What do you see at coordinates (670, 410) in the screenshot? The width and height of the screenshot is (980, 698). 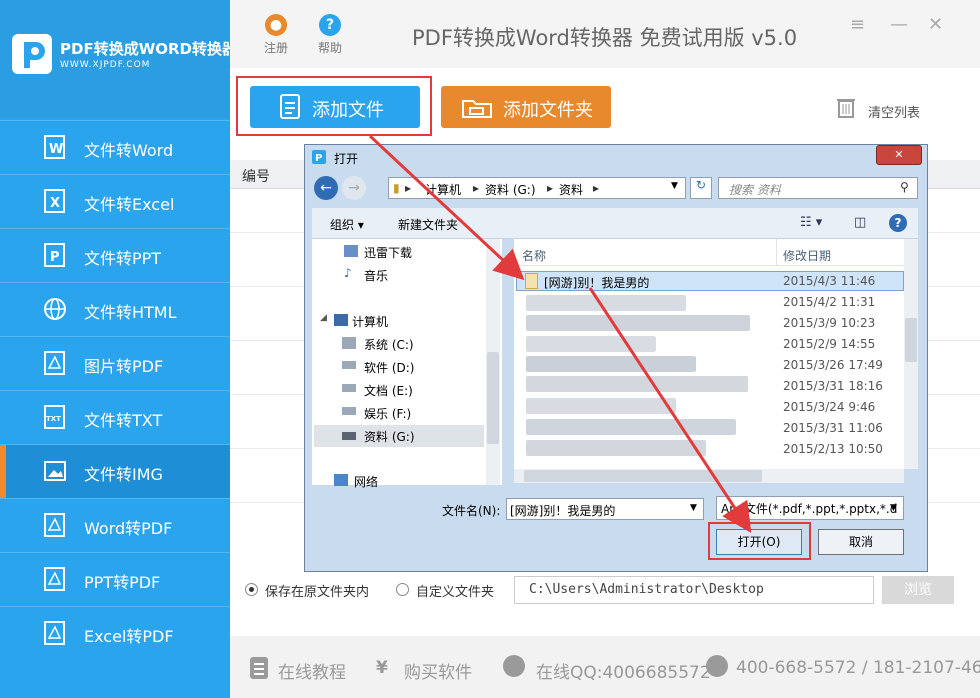 I see `arrow-to-open` at bounding box center [670, 410].